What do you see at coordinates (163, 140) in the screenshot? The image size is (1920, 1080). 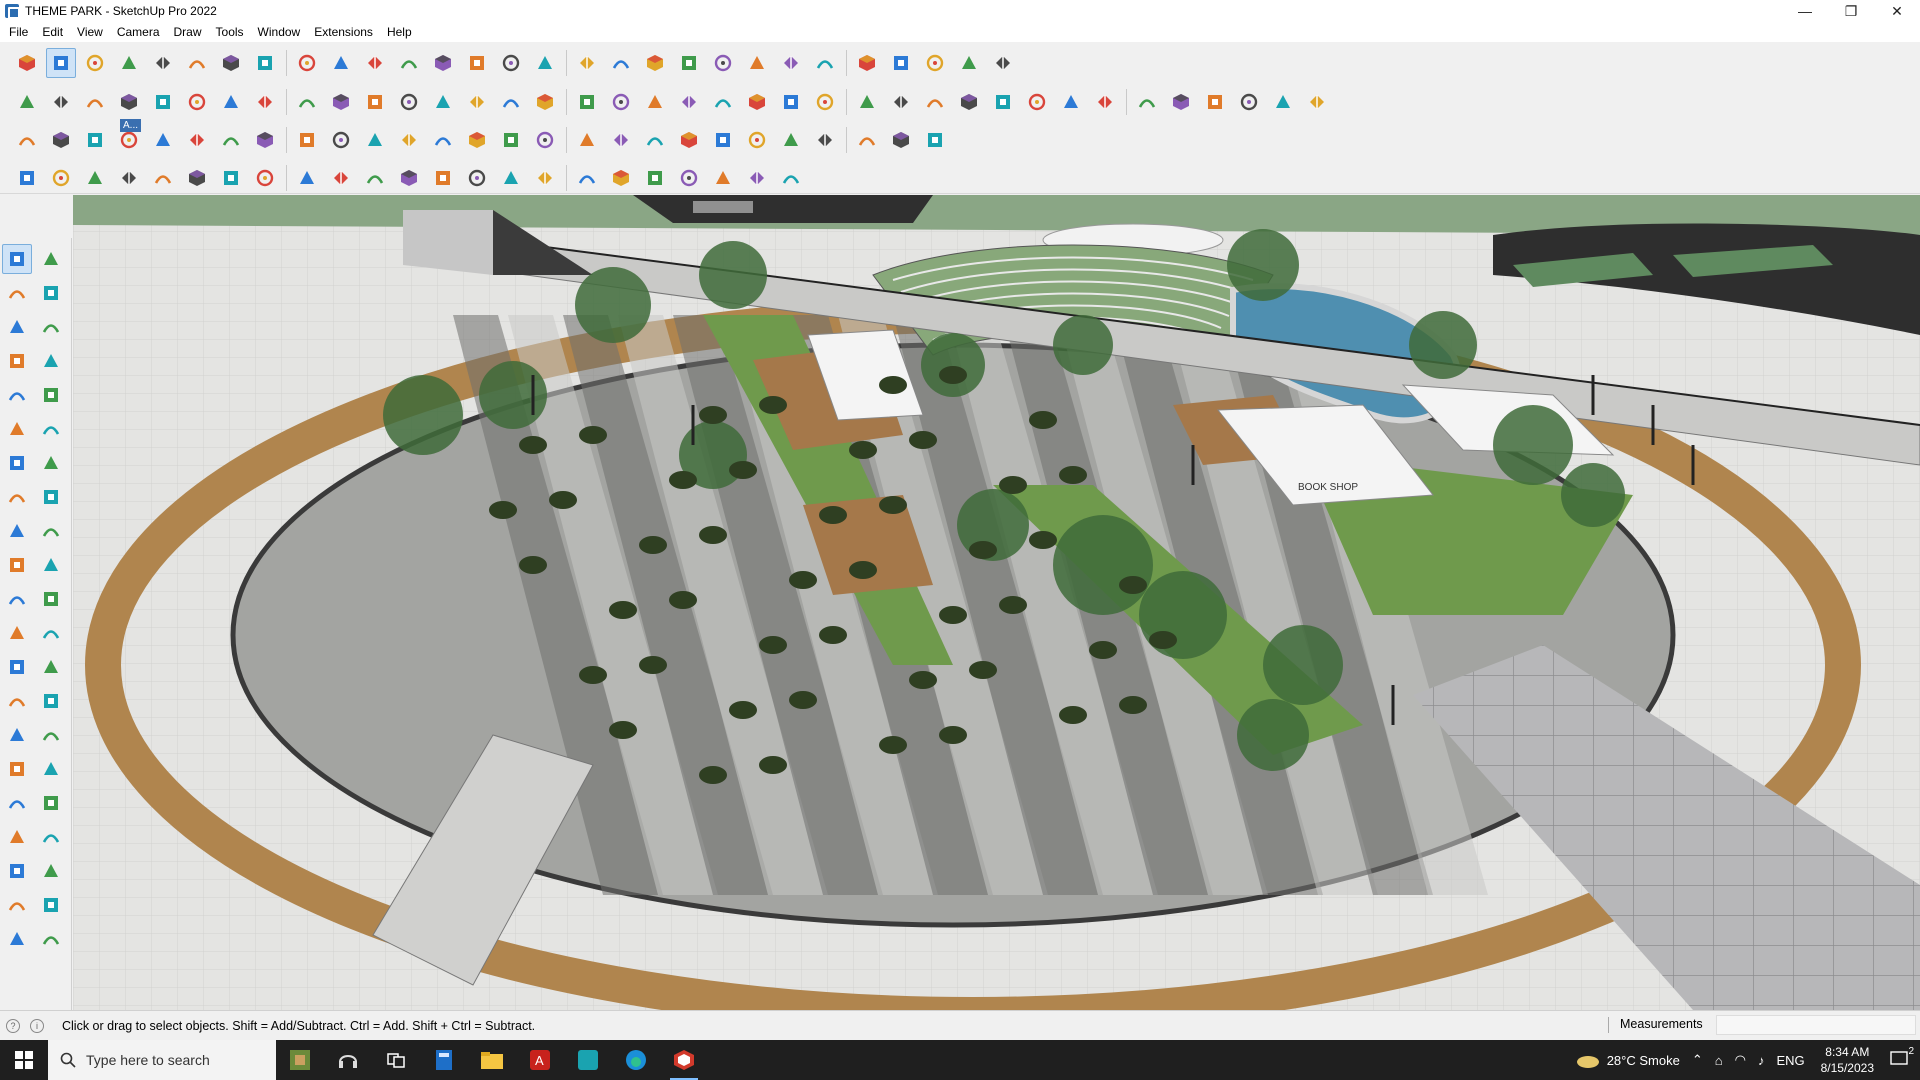 I see `sphere-button` at bounding box center [163, 140].